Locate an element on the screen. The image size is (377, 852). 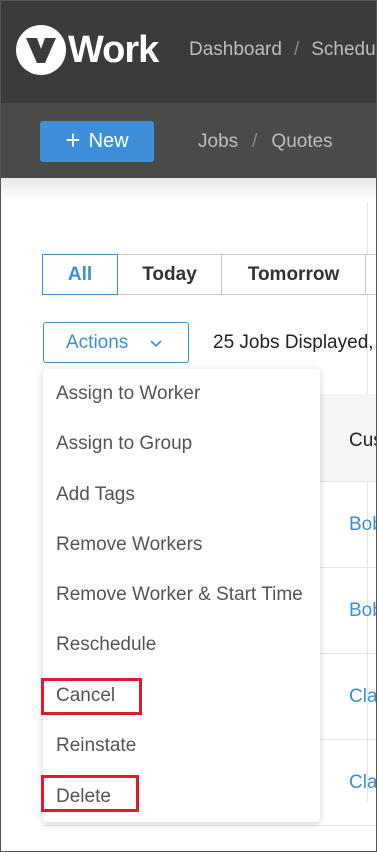
tab-more is located at coordinates (370, 274).